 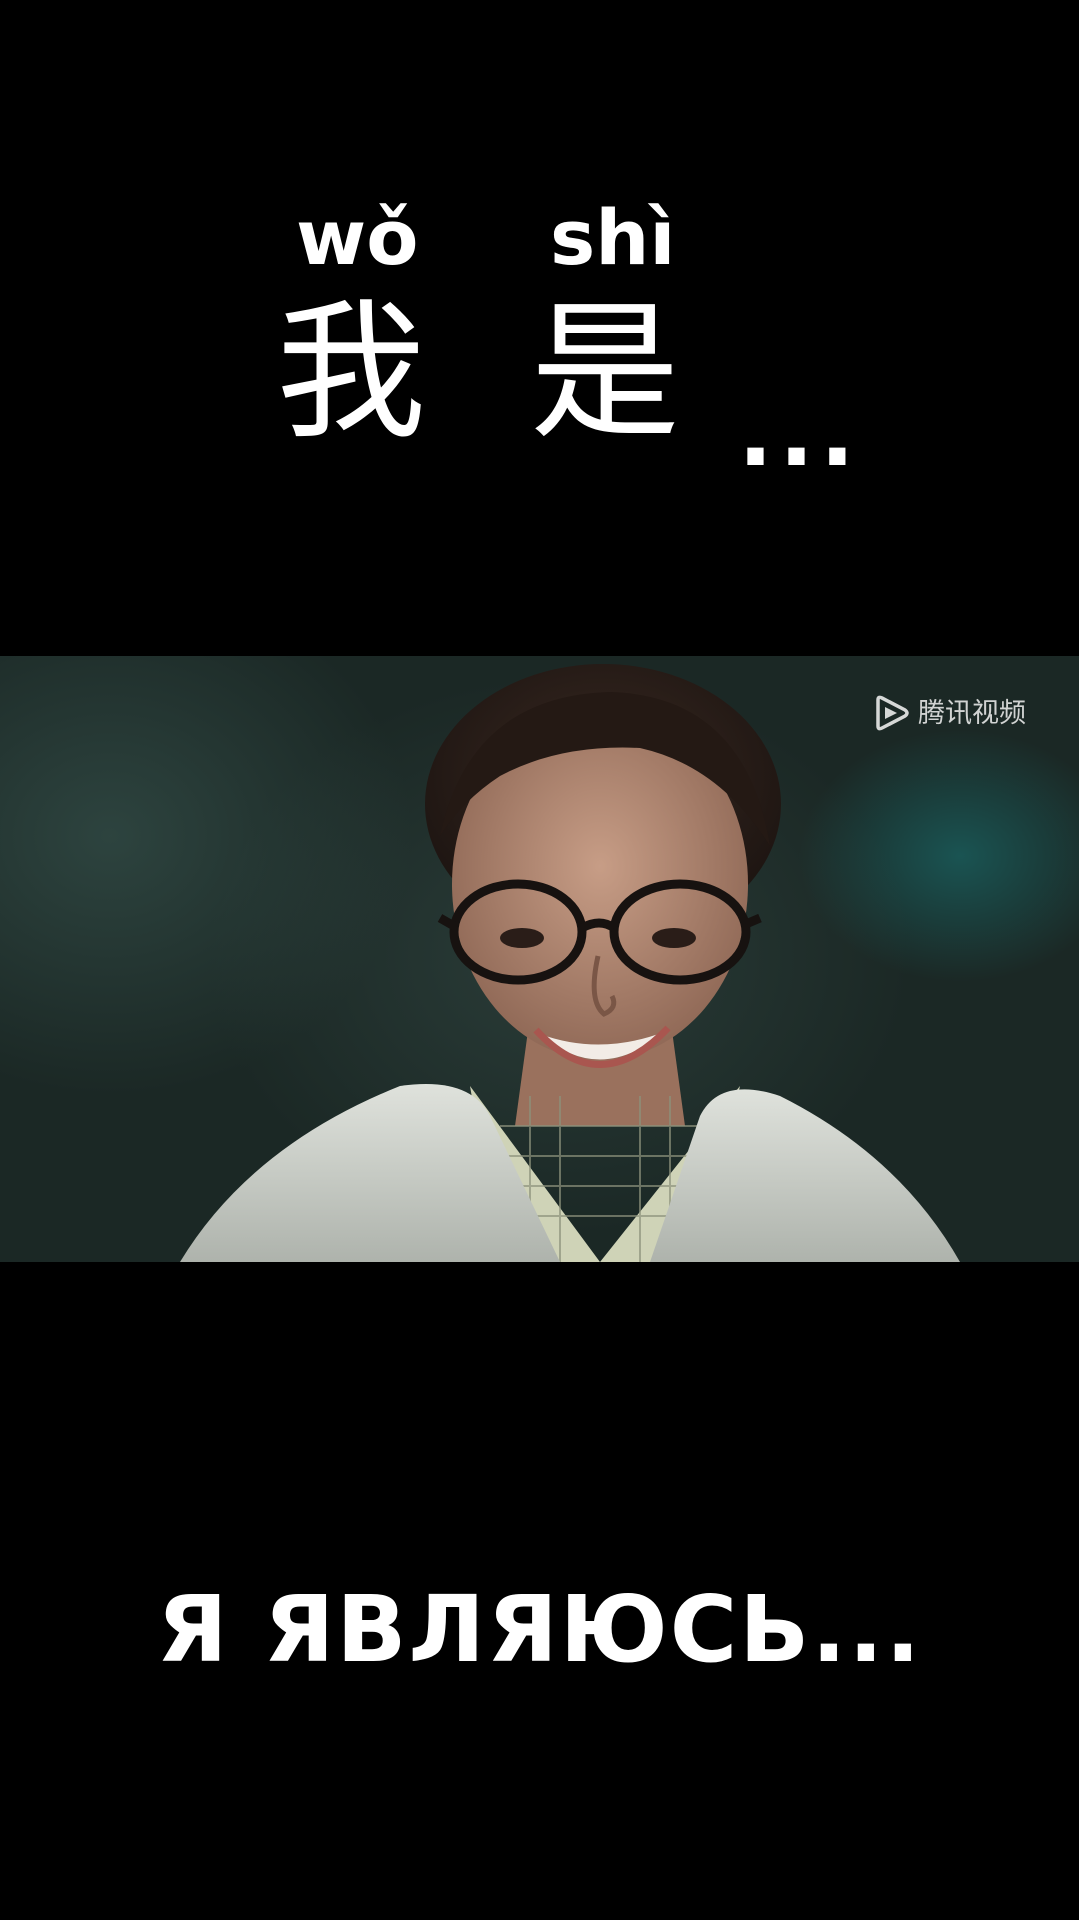 I want to click on hanzi-wo: 我, so click(x=351, y=373).